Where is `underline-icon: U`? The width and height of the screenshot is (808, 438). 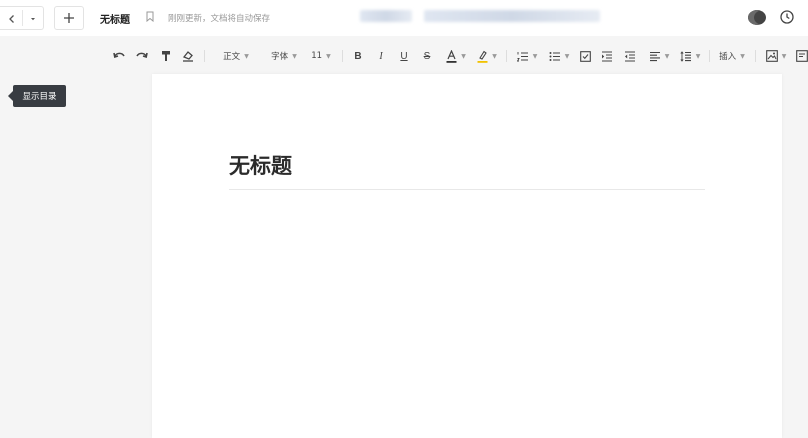 underline-icon: U is located at coordinates (404, 56).